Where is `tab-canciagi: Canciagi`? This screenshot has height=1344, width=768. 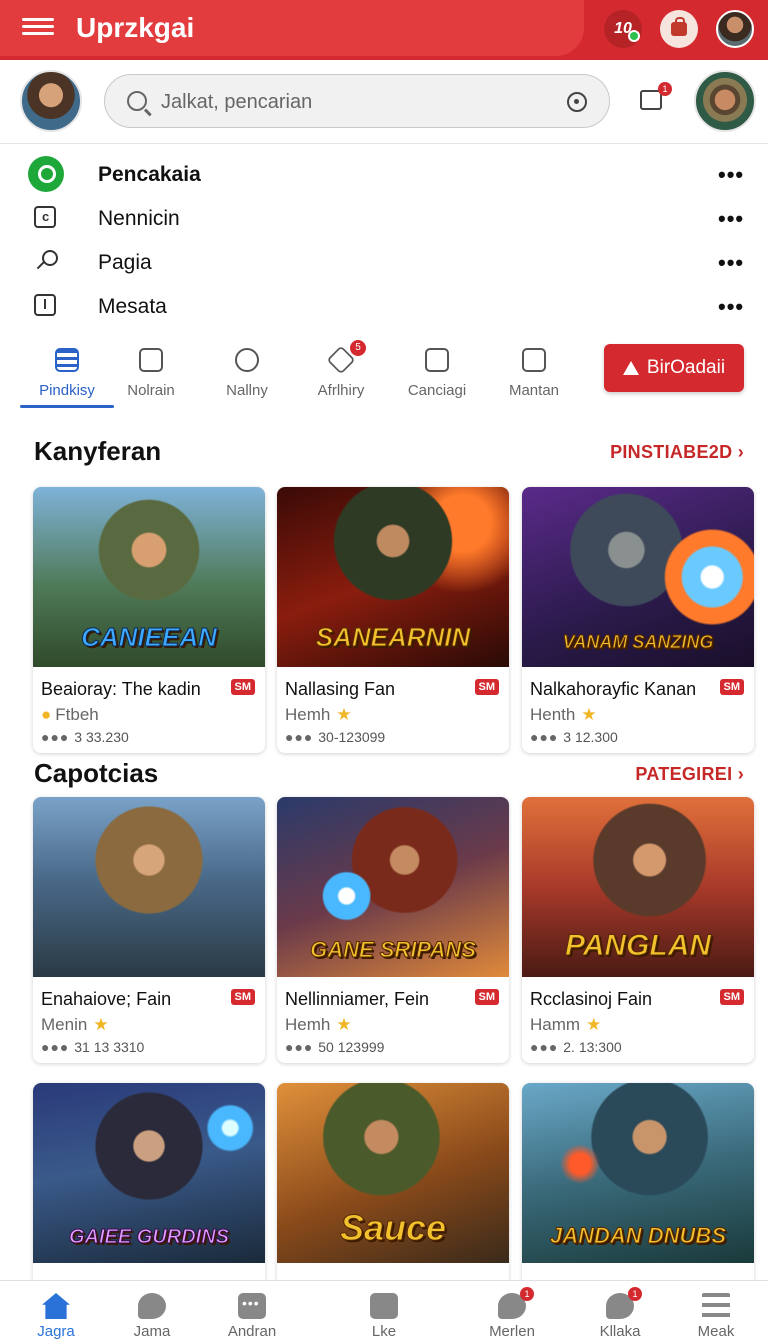 tab-canciagi: Canciagi is located at coordinates (437, 371).